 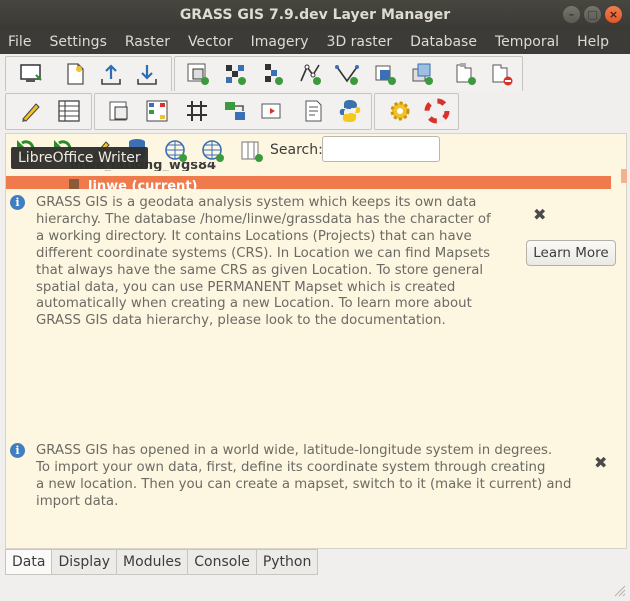 What do you see at coordinates (176, 151) in the screenshot?
I see `new-location-icon` at bounding box center [176, 151].